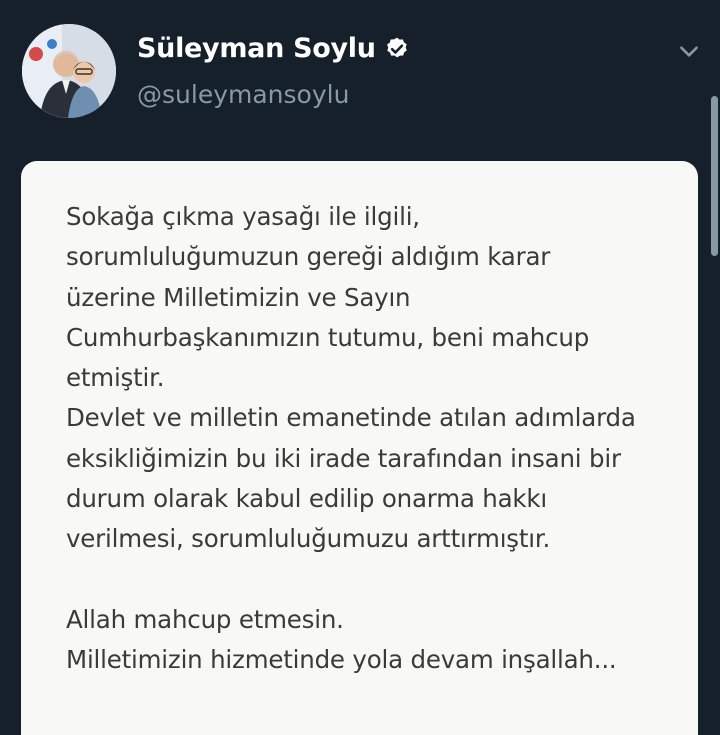  What do you see at coordinates (243, 94) in the screenshot?
I see `author-handle: @suleymansoylu` at bounding box center [243, 94].